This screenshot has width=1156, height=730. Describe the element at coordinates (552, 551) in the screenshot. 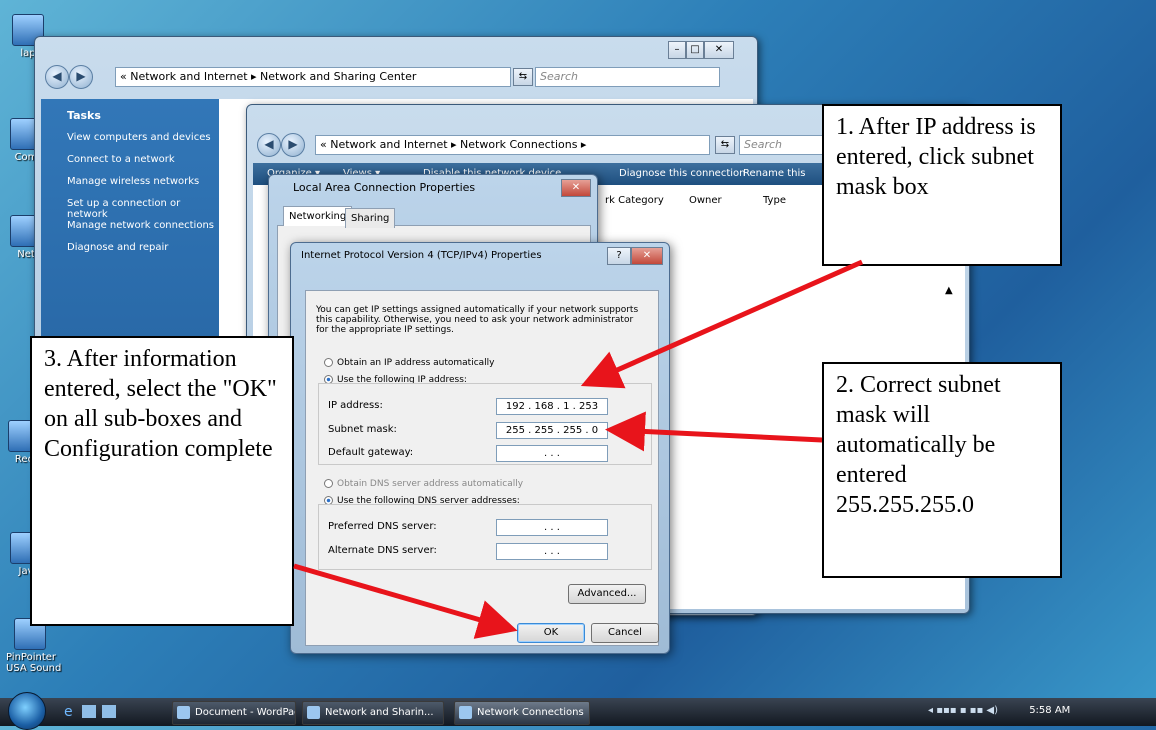

I see `alternate-dns-field: . . .` at that location.